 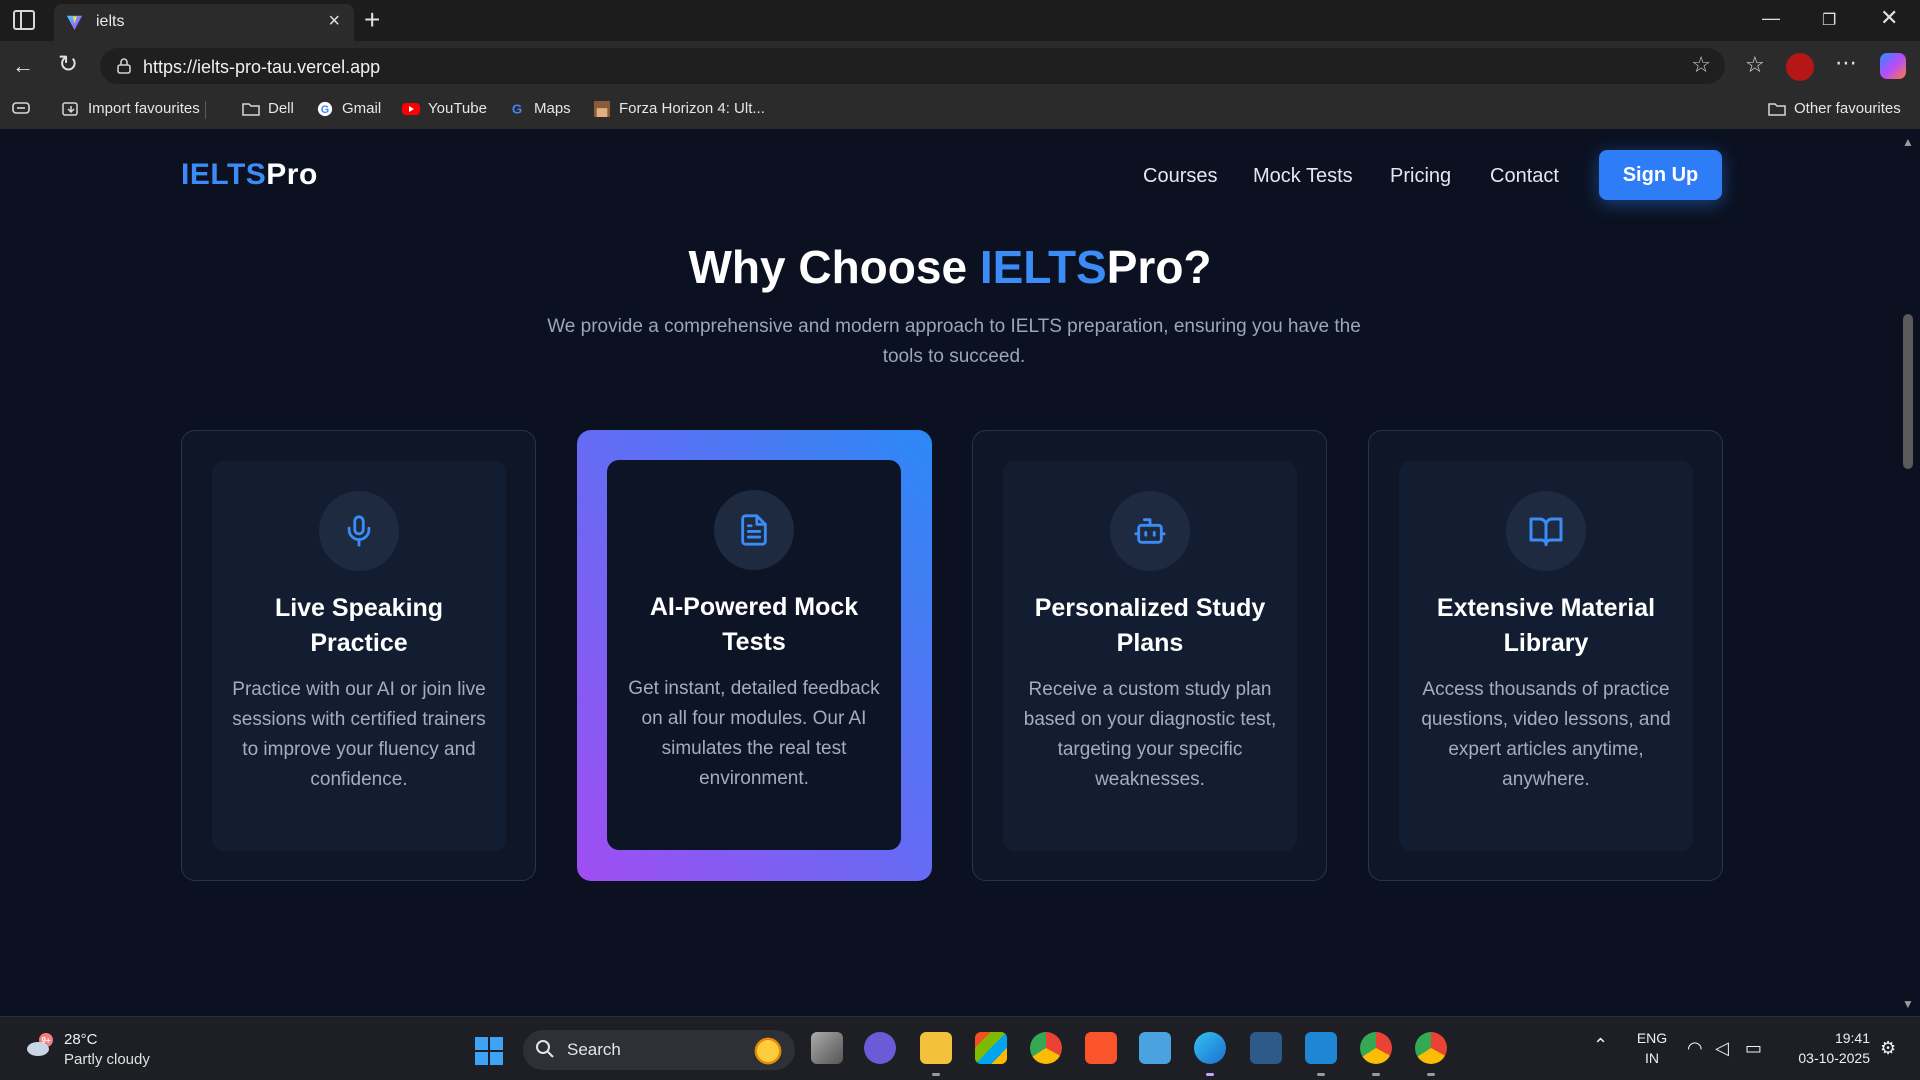 I want to click on import-icon, so click(x=70, y=108).